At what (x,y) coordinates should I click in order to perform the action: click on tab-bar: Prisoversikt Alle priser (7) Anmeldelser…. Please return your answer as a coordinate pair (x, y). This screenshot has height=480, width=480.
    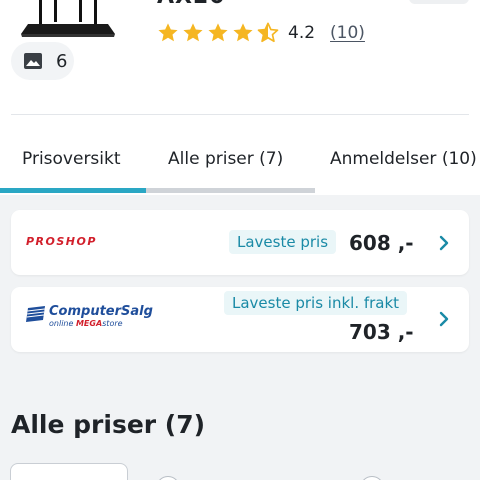
    Looking at the image, I should click on (240, 166).